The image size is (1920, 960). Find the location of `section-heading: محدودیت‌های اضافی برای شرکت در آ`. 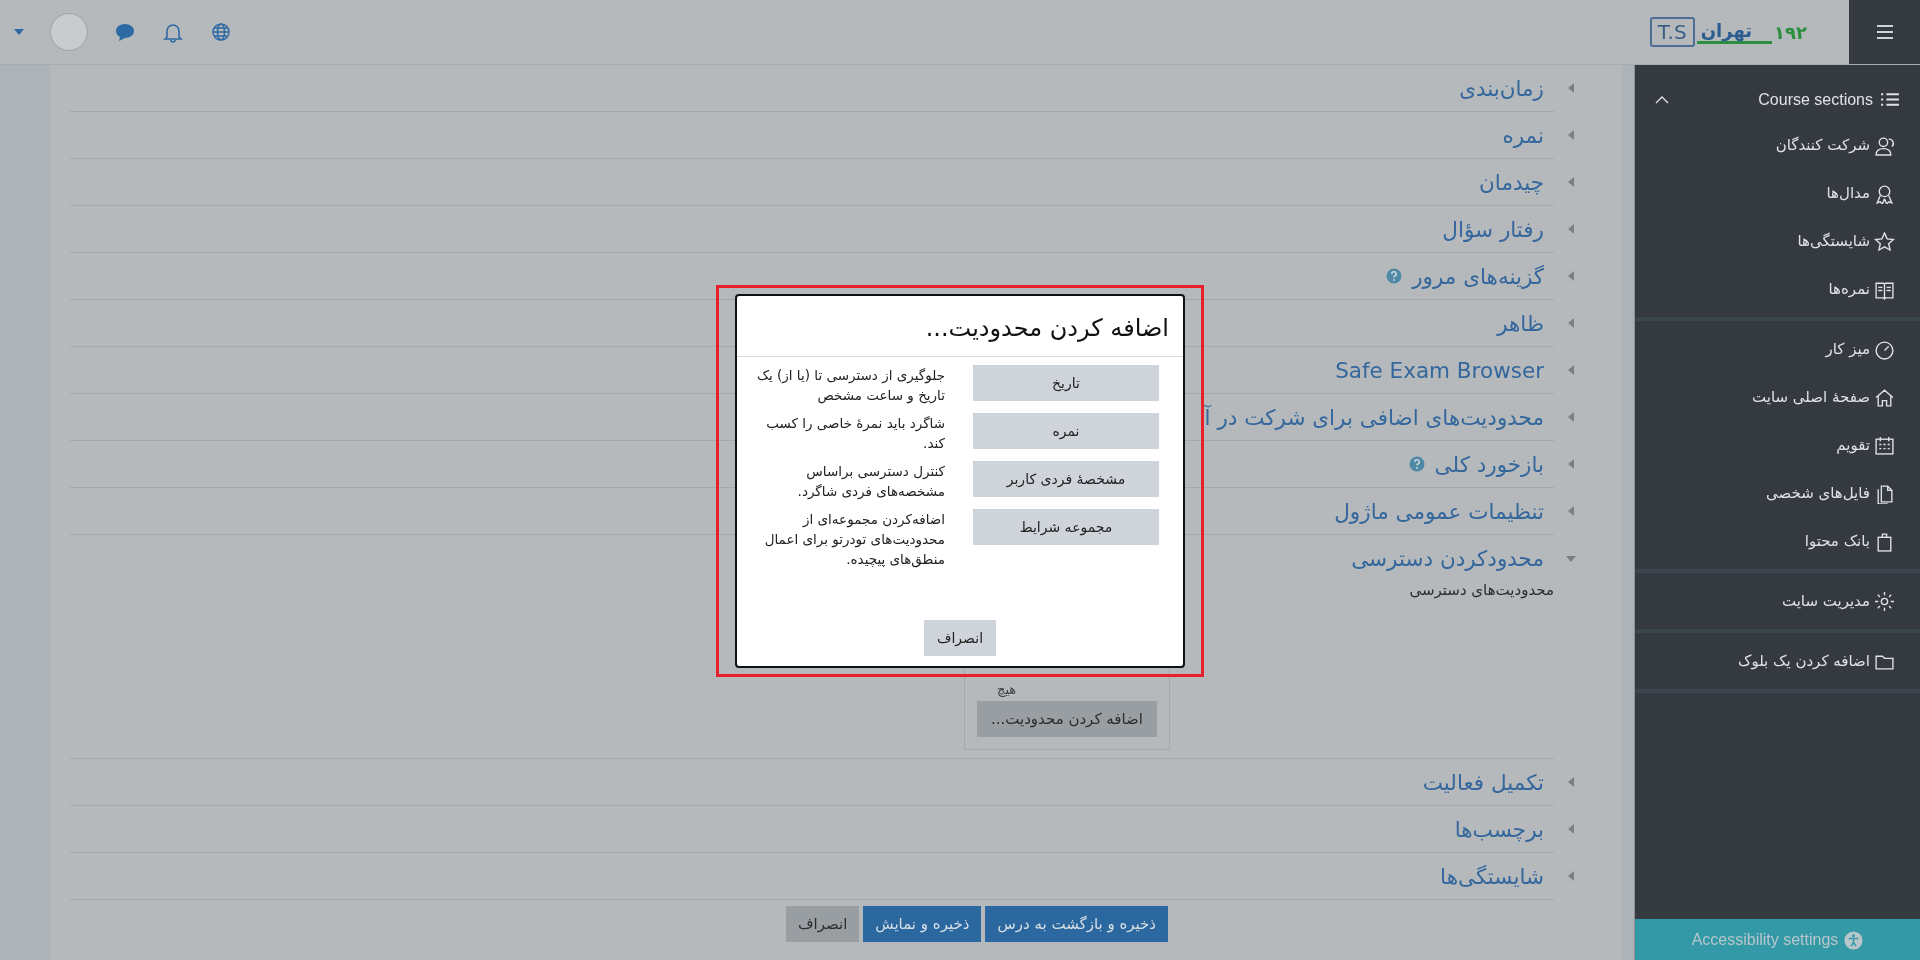

section-heading: محدودیت‌های اضافی برای شرکت در آ is located at coordinates (1374, 417).